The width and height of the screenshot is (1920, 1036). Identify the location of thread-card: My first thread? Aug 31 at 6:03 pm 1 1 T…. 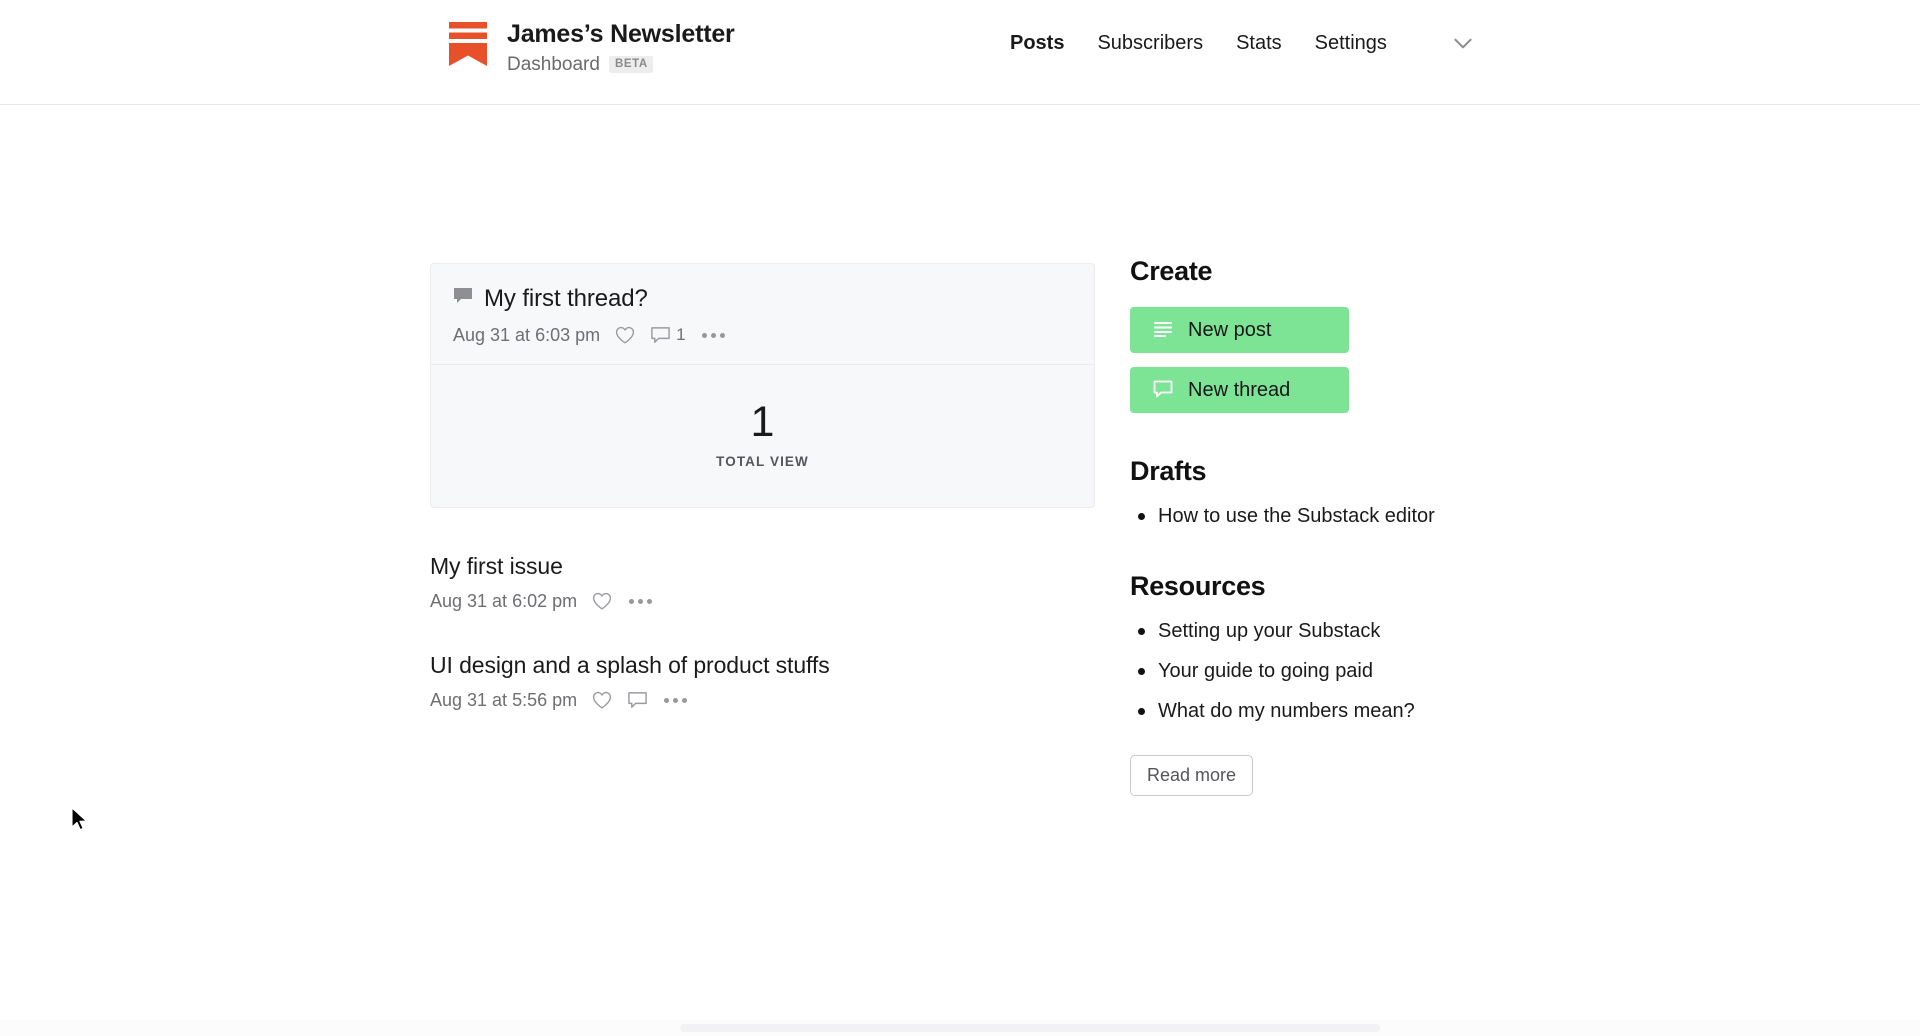
(762, 385).